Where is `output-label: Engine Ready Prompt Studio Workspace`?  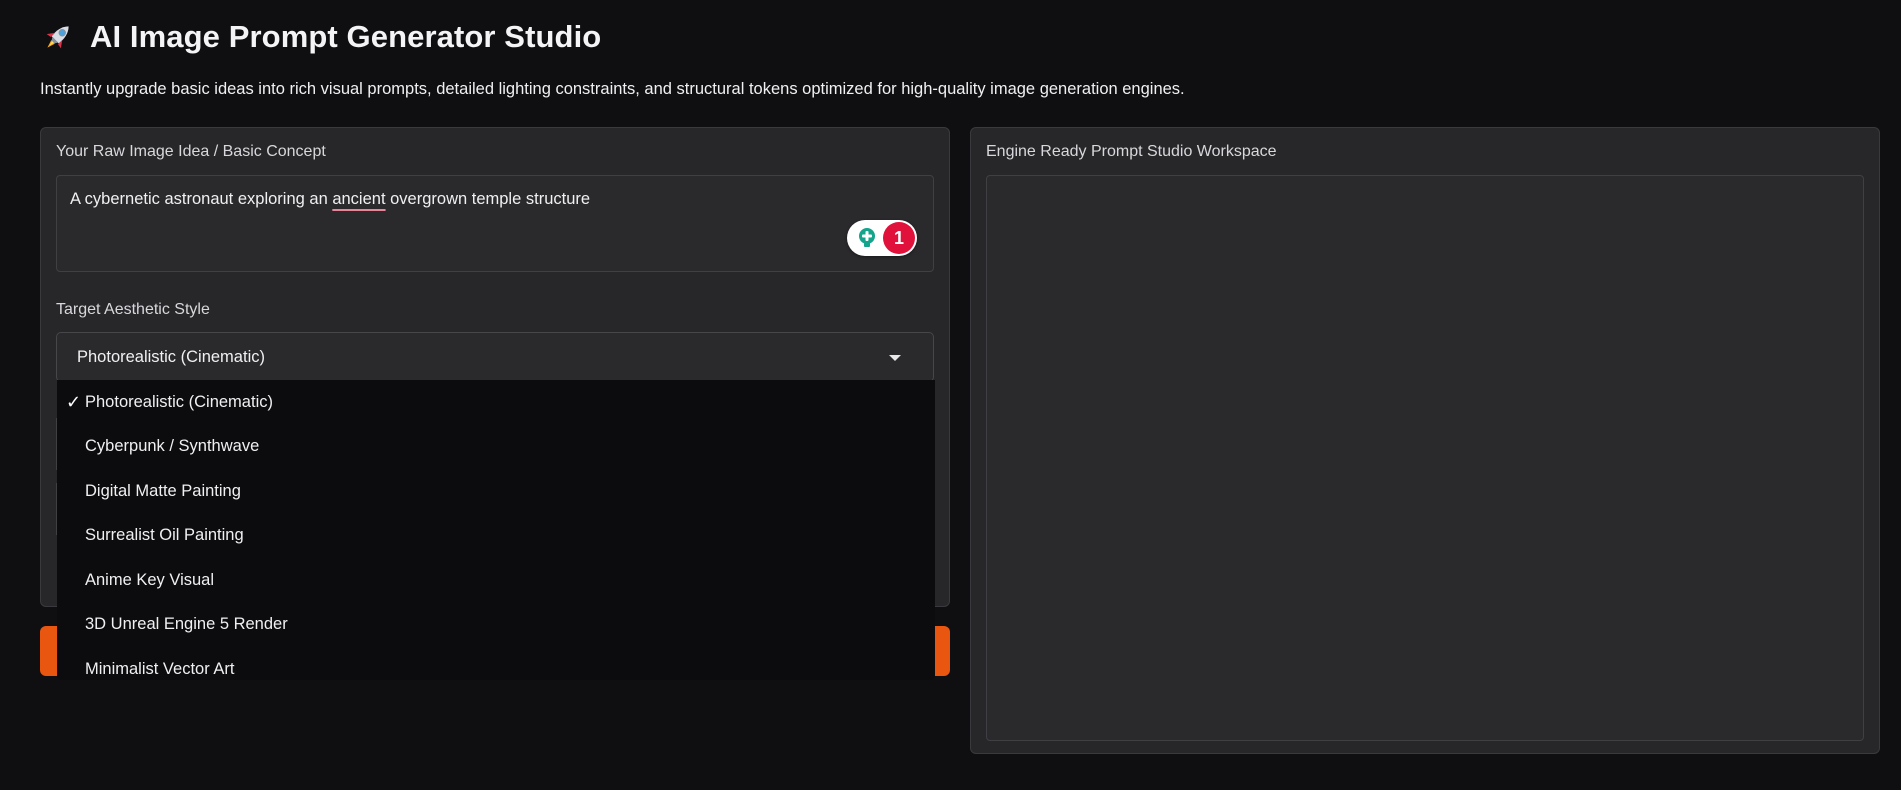
output-label: Engine Ready Prompt Studio Workspace is located at coordinates (1131, 151).